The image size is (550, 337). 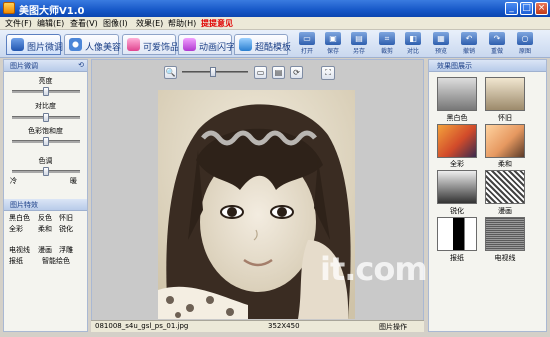 I want to click on effect-bw: 黑白色, so click(x=19, y=218).